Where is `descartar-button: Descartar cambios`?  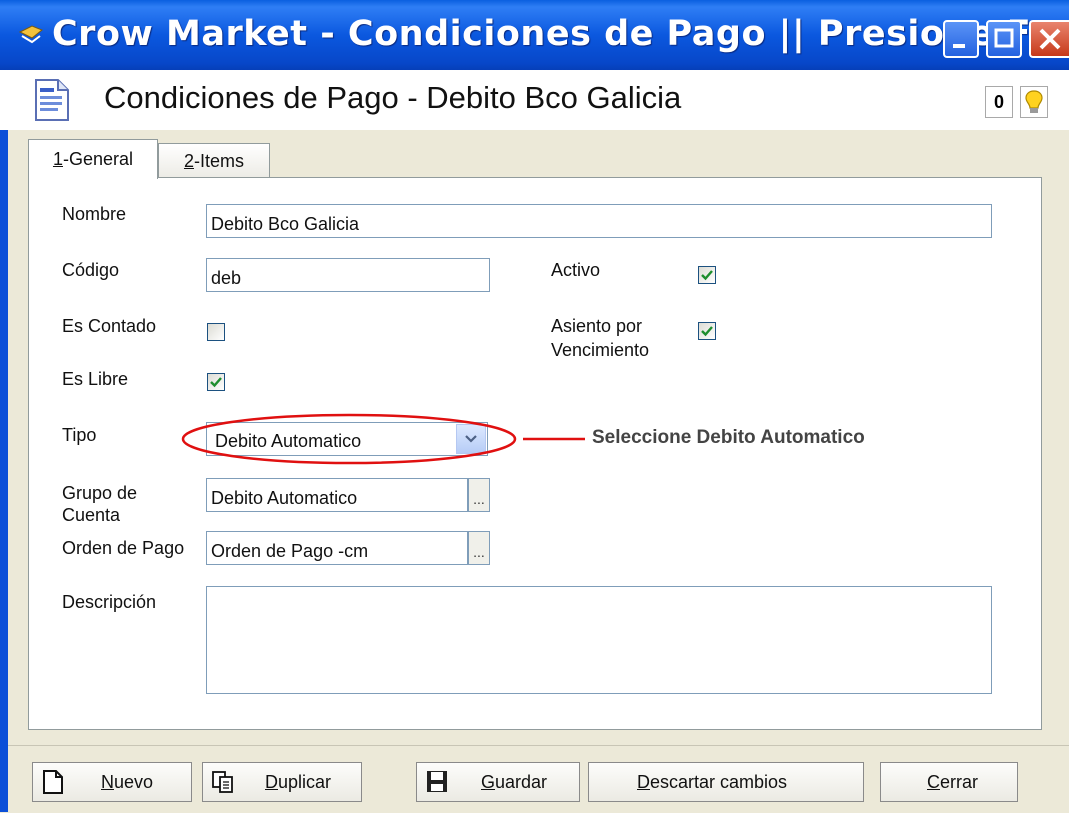
descartar-button: Descartar cambios is located at coordinates (726, 782).